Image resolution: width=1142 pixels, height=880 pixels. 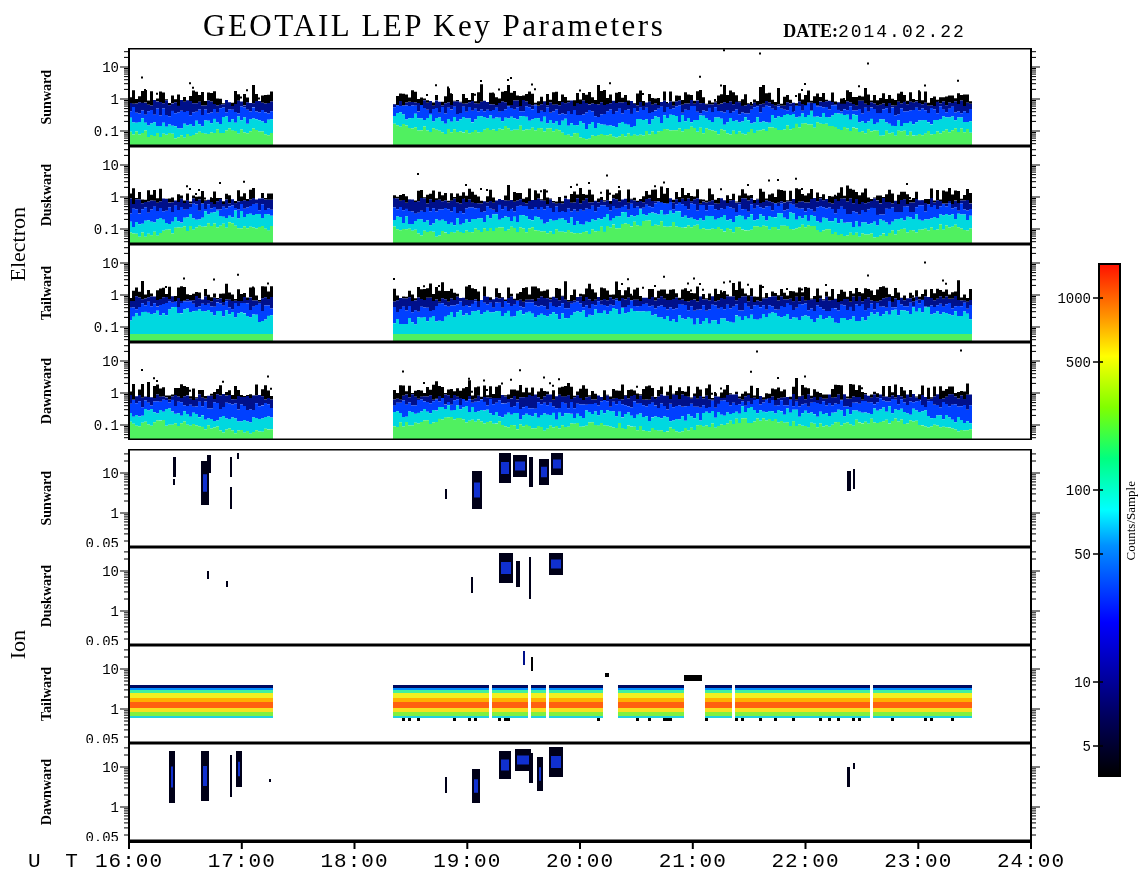 What do you see at coordinates (1082, 555) in the screenshot?
I see `colorbar-tick-label: 50` at bounding box center [1082, 555].